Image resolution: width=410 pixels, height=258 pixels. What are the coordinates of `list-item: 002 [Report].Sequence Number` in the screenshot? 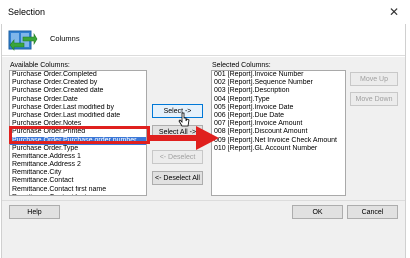 It's located at (278, 83).